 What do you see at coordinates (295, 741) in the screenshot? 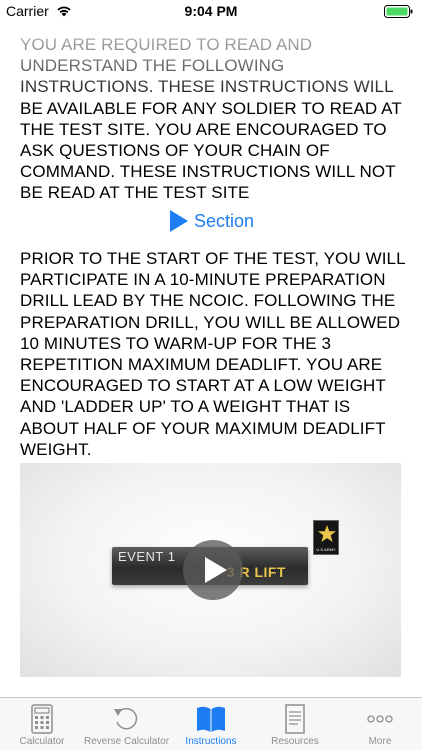
I see `tab-resources-label: Resources` at bounding box center [295, 741].